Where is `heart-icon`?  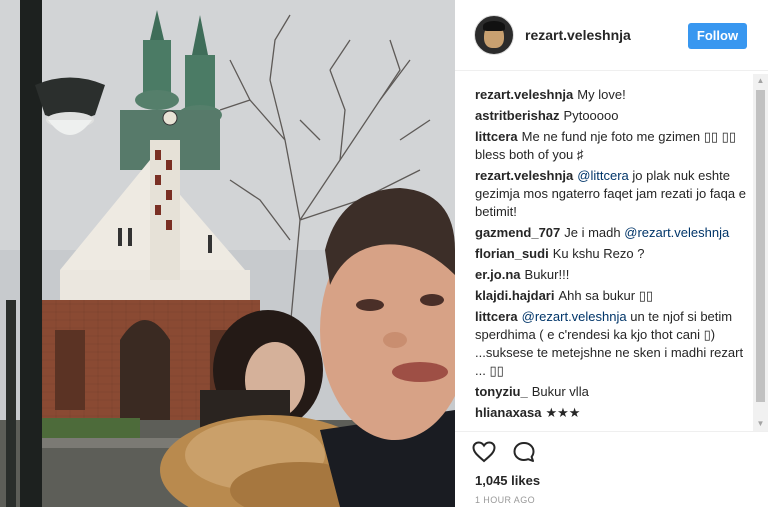
heart-icon is located at coordinates (484, 452).